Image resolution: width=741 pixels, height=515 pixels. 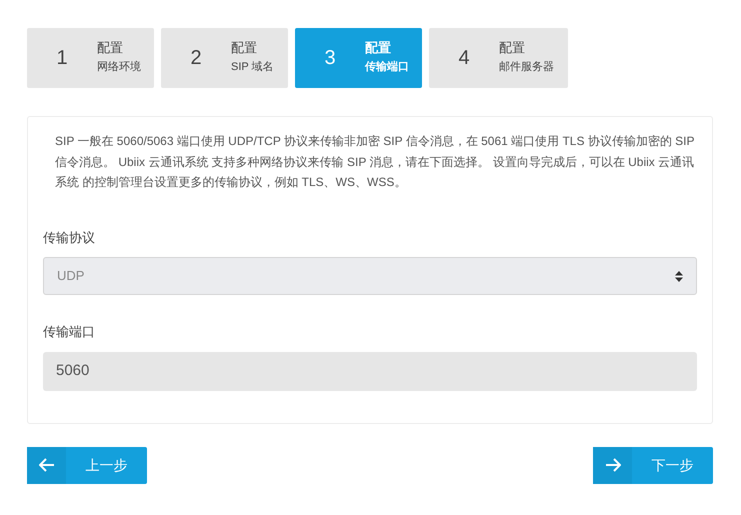 I want to click on port-input: 5060, so click(x=370, y=371).